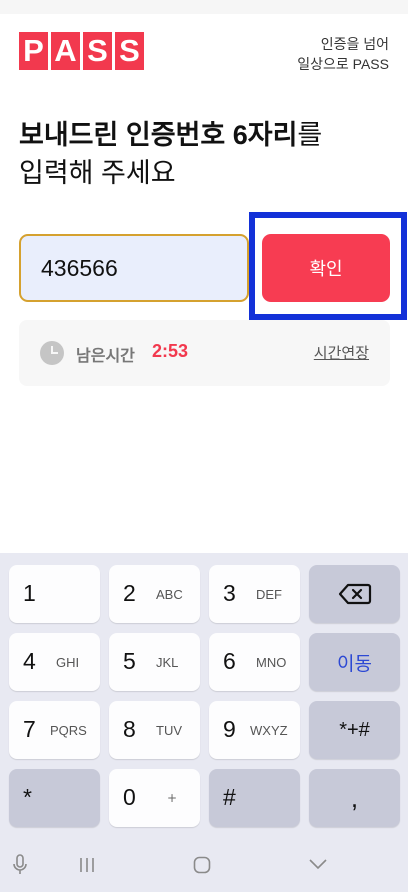 This screenshot has width=408, height=892. Describe the element at coordinates (158, 135) in the screenshot. I see `page-title-strong: 보내드린 인증번호 6자리` at that location.